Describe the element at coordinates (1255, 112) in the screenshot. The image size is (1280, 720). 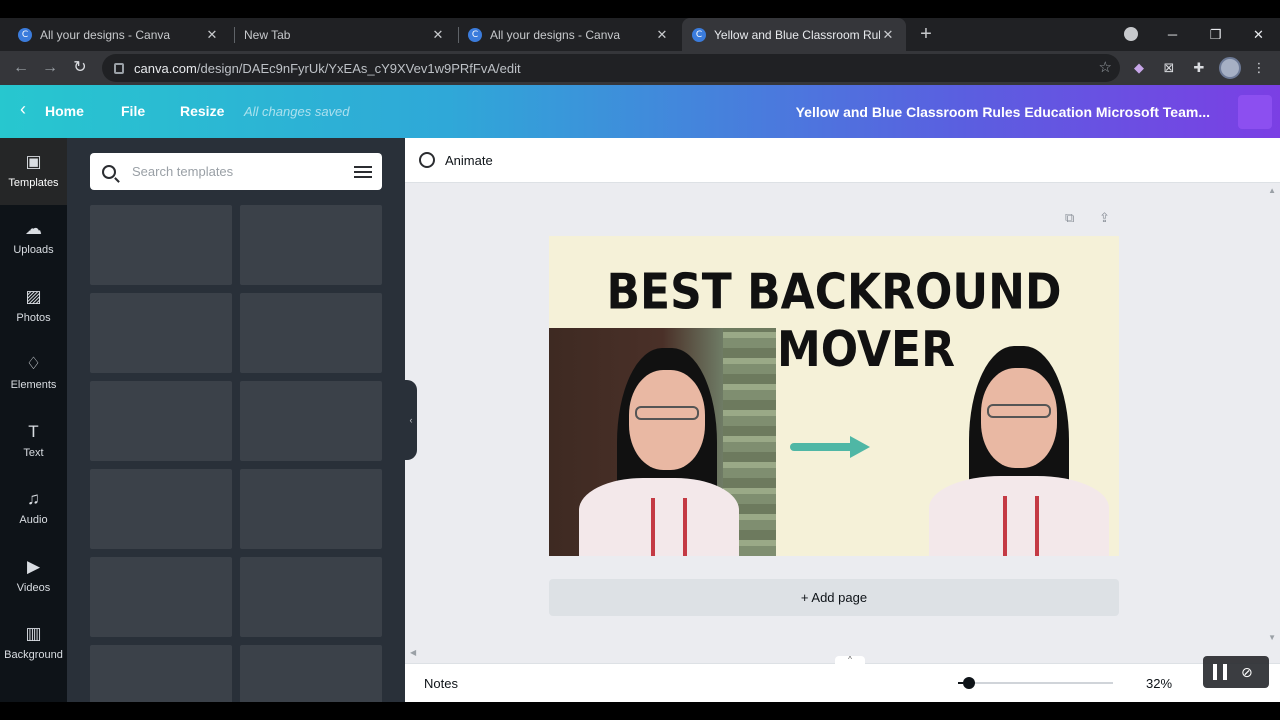
I see `share-button` at that location.